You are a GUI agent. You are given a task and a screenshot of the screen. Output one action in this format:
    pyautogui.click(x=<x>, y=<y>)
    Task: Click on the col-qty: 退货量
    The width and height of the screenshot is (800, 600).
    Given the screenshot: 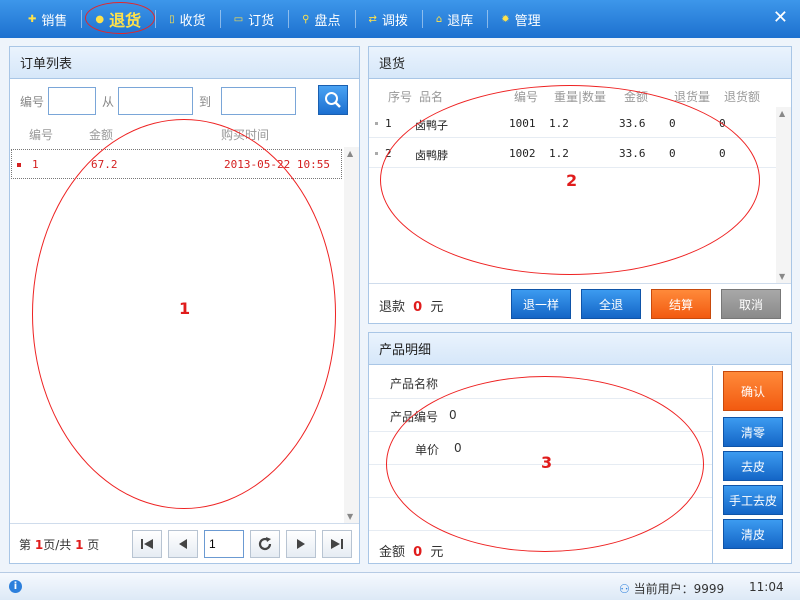 What is the action you would take?
    pyautogui.click(x=692, y=97)
    